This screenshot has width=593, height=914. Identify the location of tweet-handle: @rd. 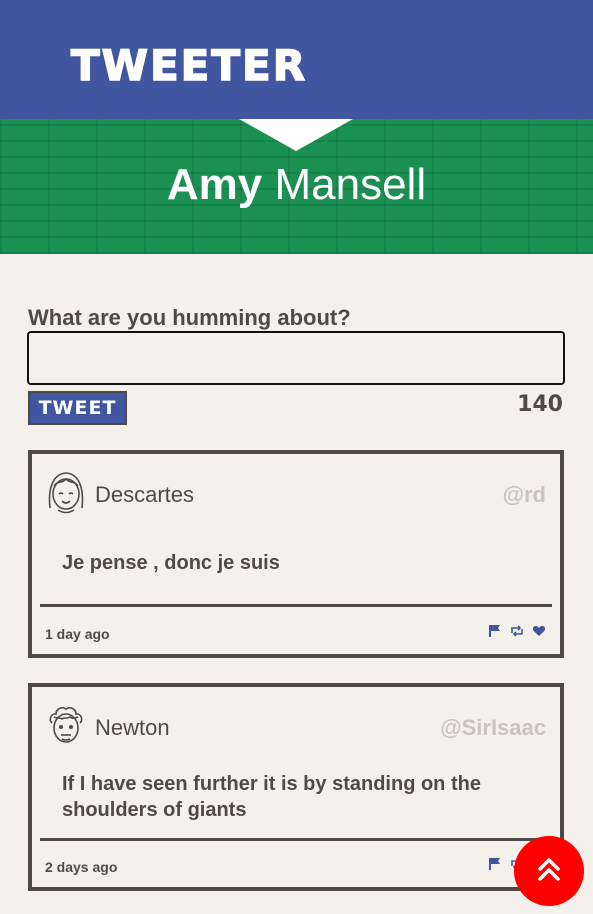
(524, 495).